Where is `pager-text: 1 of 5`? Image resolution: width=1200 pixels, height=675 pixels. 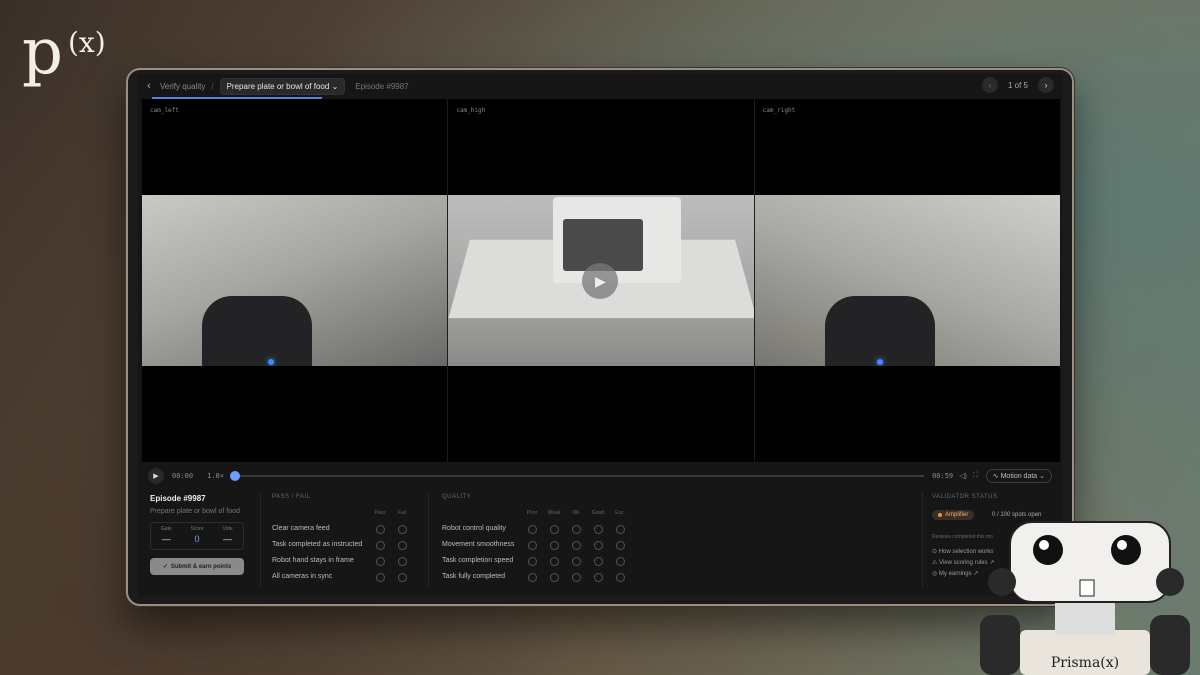
pager-text: 1 of 5 is located at coordinates (1017, 85).